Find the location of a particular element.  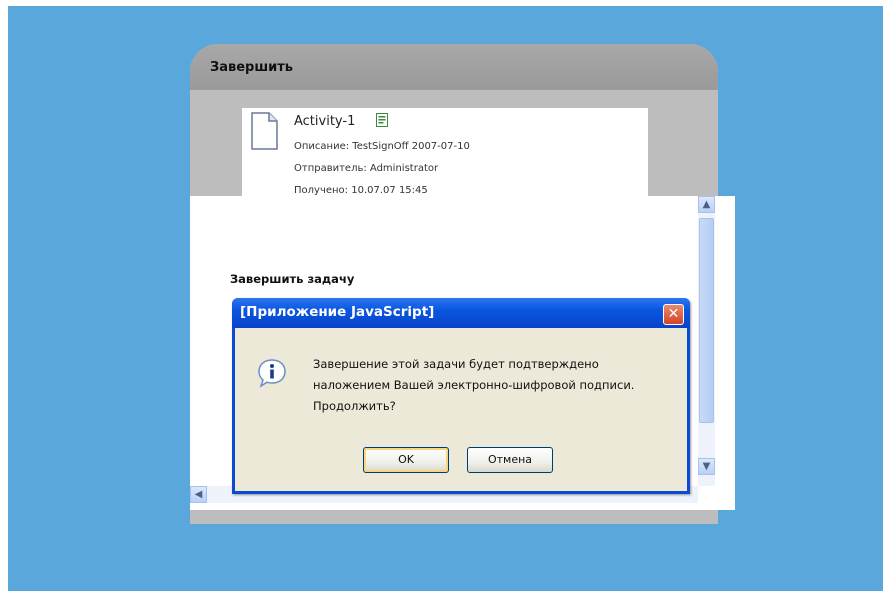

description-row: Описание: TestSignOff 2007-07-10 is located at coordinates (382, 146).